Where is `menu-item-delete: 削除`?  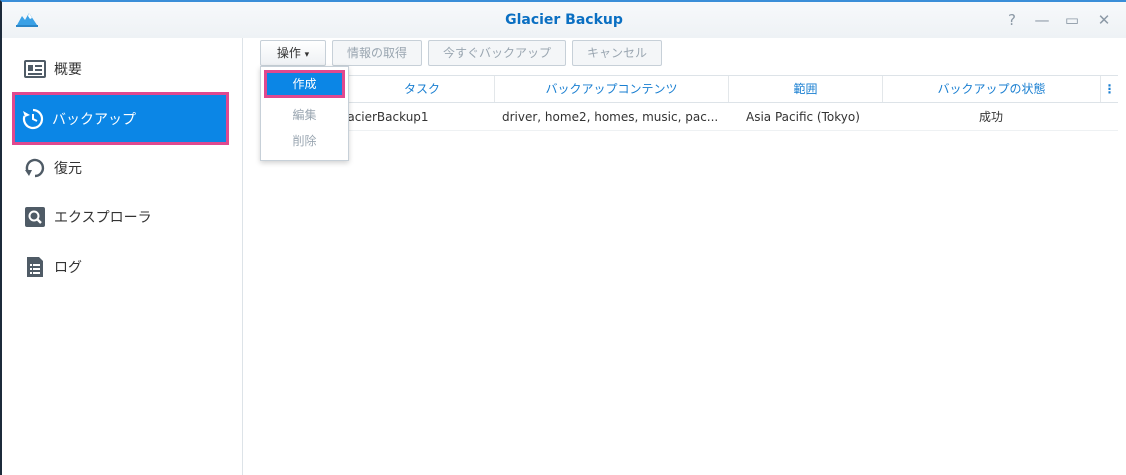
menu-item-delete: 削除 is located at coordinates (304, 141).